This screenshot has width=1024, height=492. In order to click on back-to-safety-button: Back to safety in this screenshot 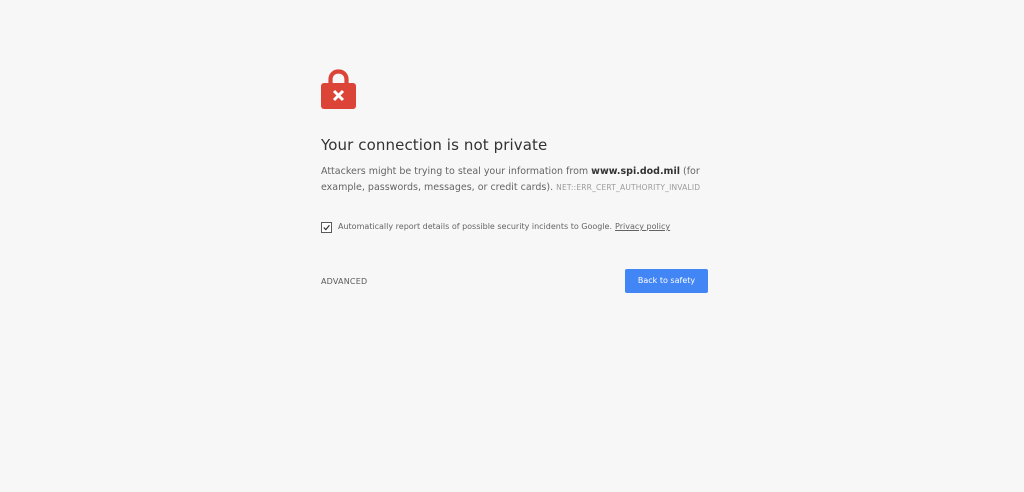, I will do `click(666, 281)`.